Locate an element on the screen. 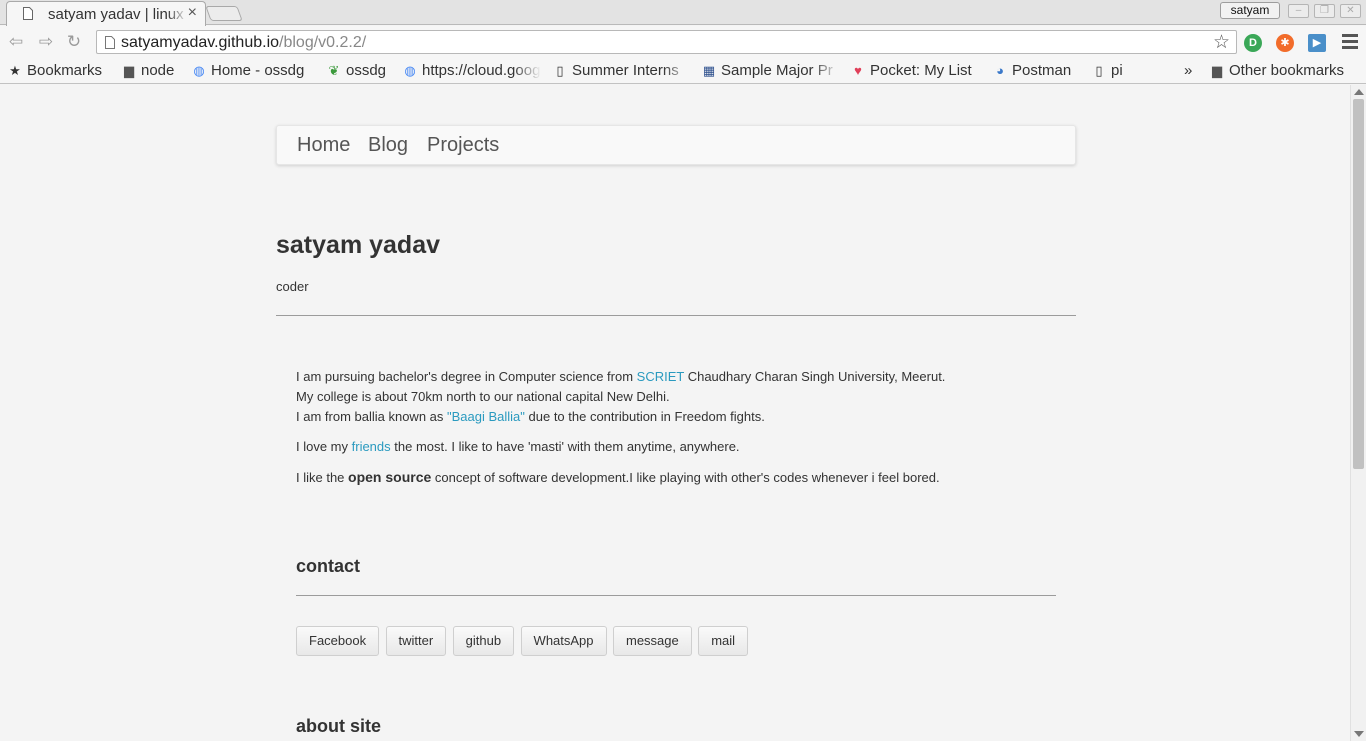 This screenshot has width=1366, height=741. nav-projects-link: Projects is located at coordinates (463, 145).